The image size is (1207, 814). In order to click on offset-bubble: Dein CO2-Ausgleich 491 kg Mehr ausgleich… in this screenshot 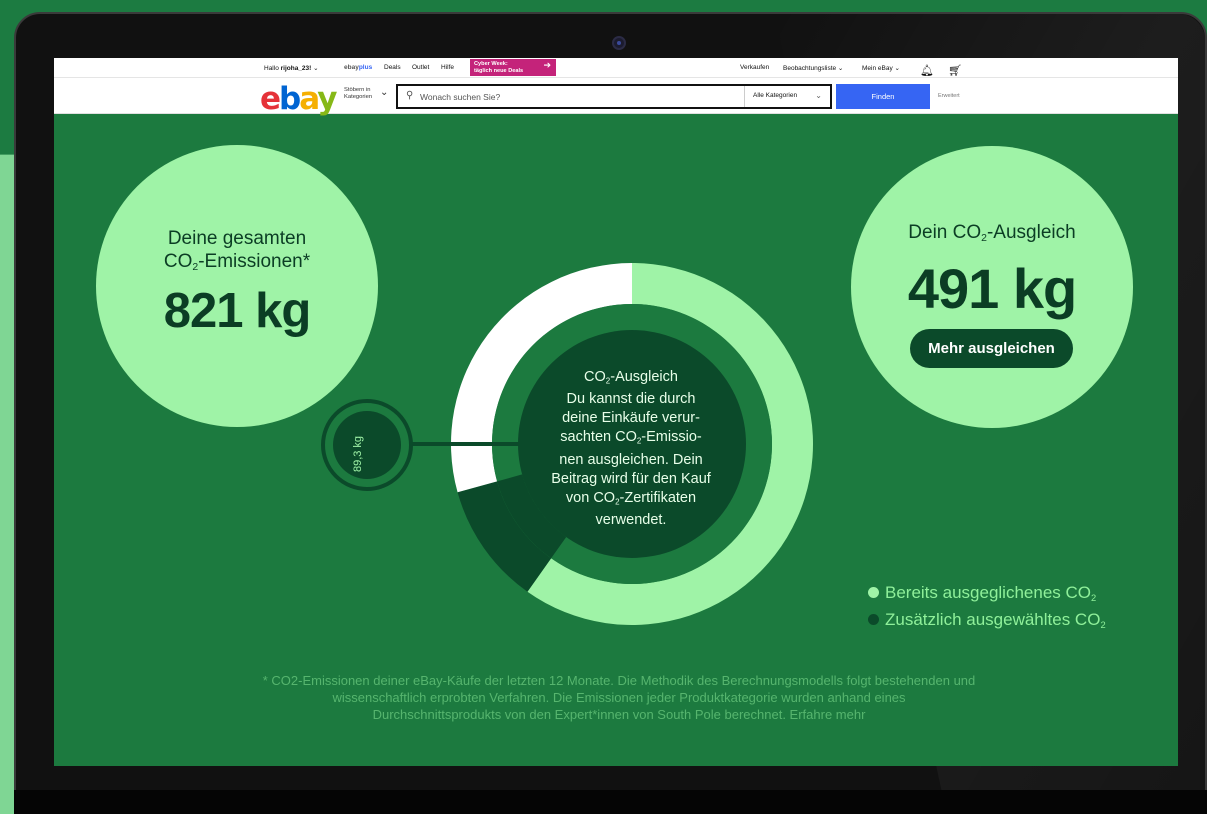, I will do `click(992, 287)`.